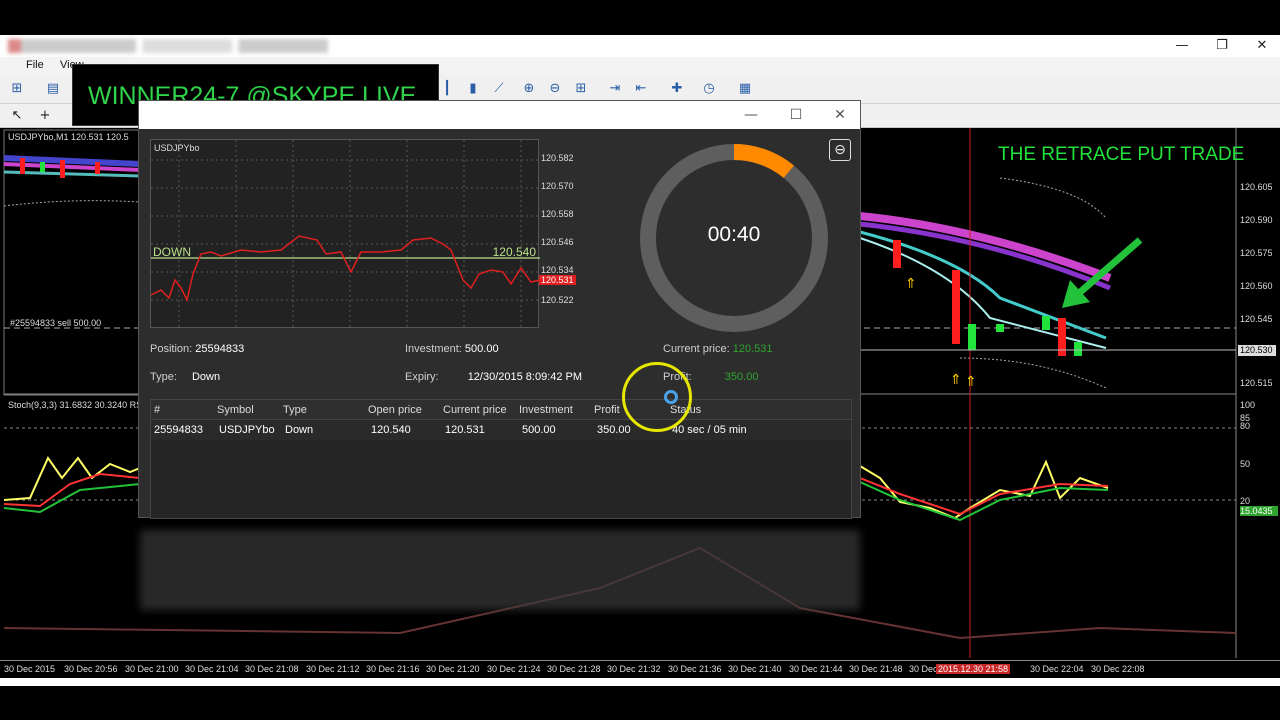 The image size is (1280, 720). I want to click on current-price-field: Current price: 120.531, so click(717, 349).